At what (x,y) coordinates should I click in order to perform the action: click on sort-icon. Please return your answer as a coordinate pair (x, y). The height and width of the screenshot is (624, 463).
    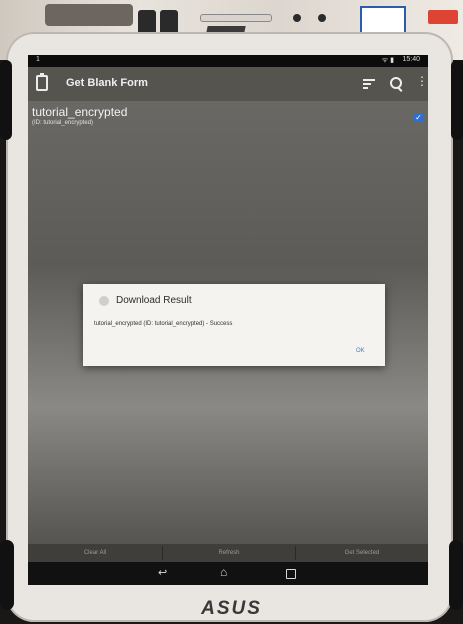
    Looking at the image, I should click on (369, 85).